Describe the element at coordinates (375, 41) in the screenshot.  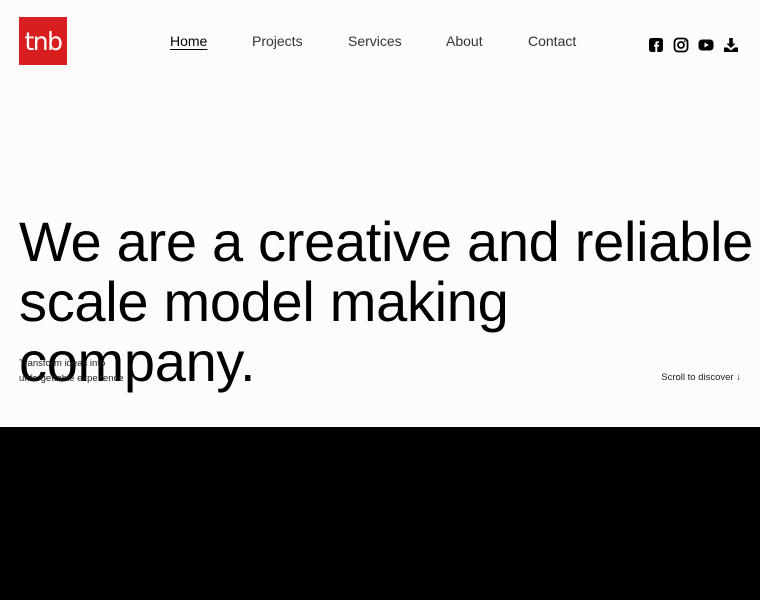
I see `nav-item-services: Services` at that location.